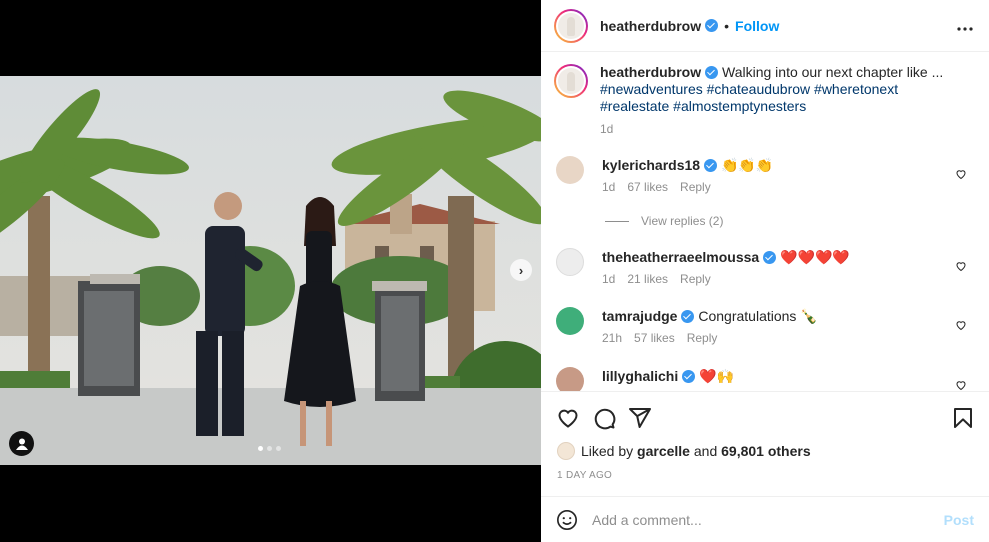  What do you see at coordinates (647, 279) in the screenshot?
I see `comment-likes: 21 likes` at bounding box center [647, 279].